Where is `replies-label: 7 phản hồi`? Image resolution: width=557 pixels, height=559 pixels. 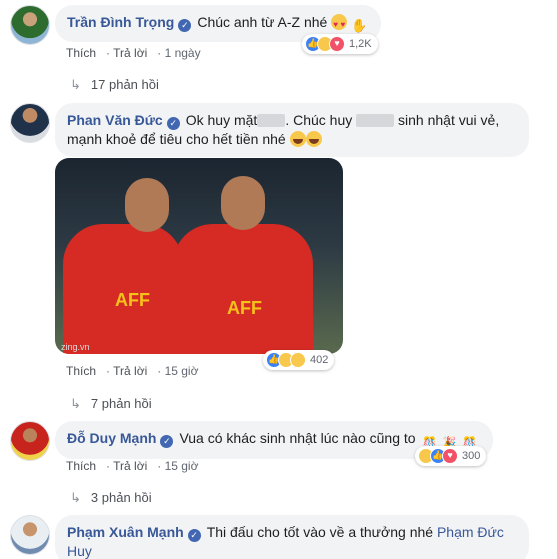 replies-label: 7 phản hồi is located at coordinates (121, 403).